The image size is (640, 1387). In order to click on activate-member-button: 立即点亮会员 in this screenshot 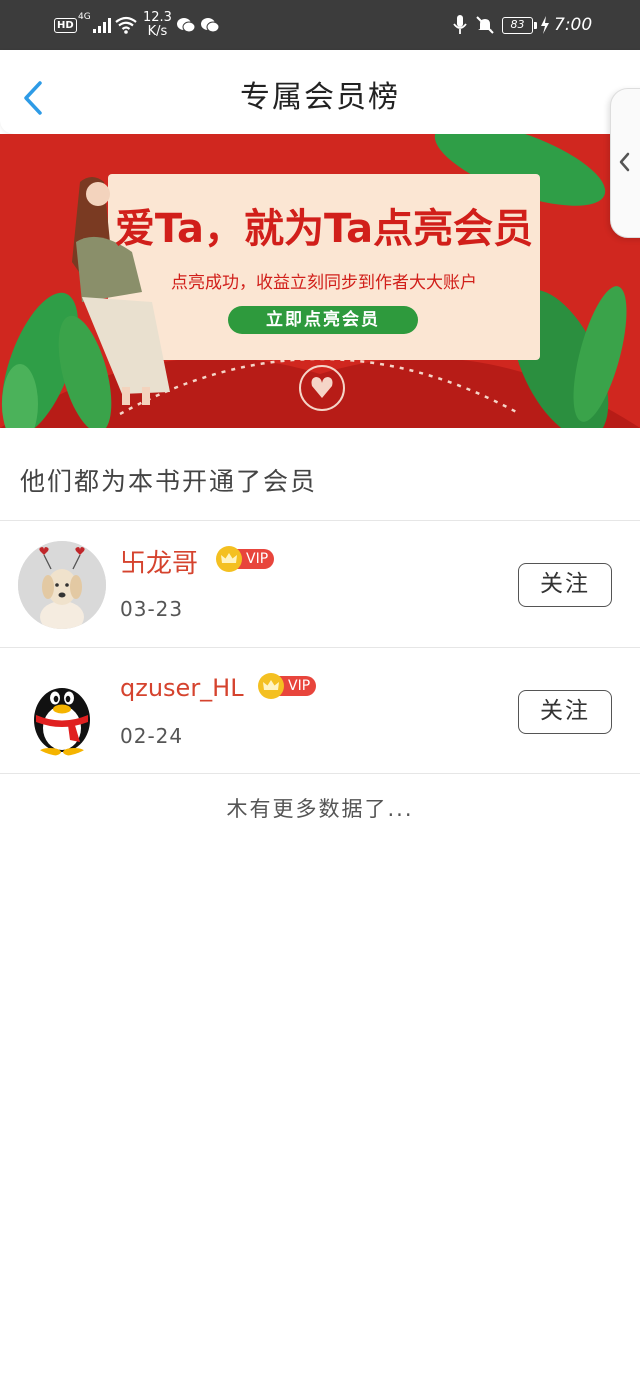, I will do `click(323, 320)`.